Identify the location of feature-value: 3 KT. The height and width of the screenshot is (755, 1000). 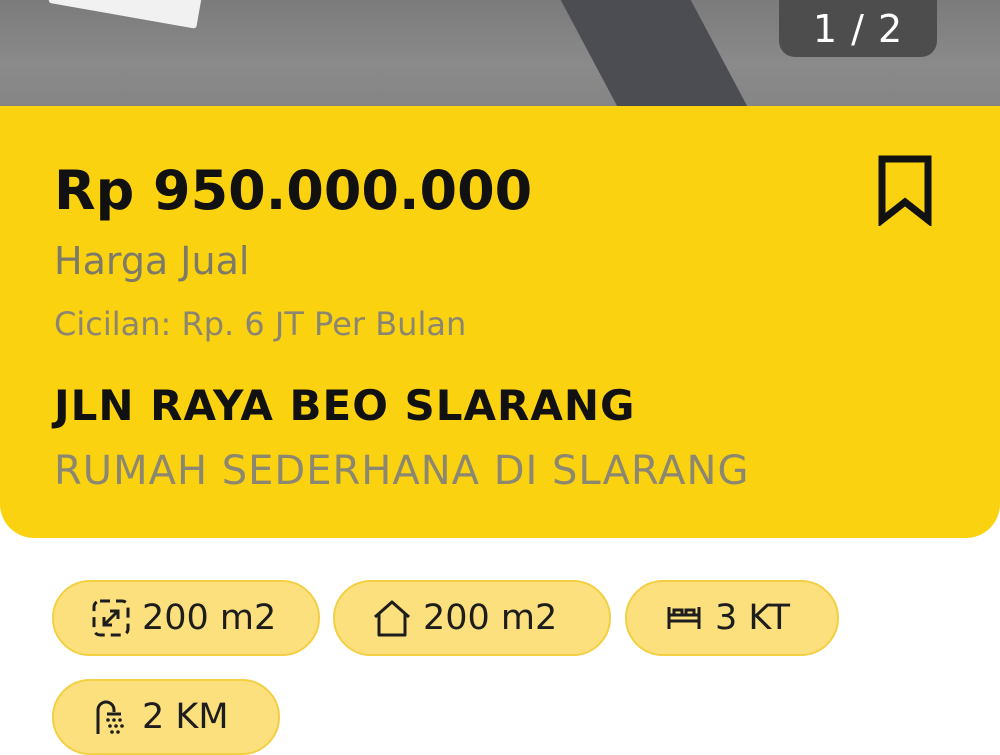
(753, 618).